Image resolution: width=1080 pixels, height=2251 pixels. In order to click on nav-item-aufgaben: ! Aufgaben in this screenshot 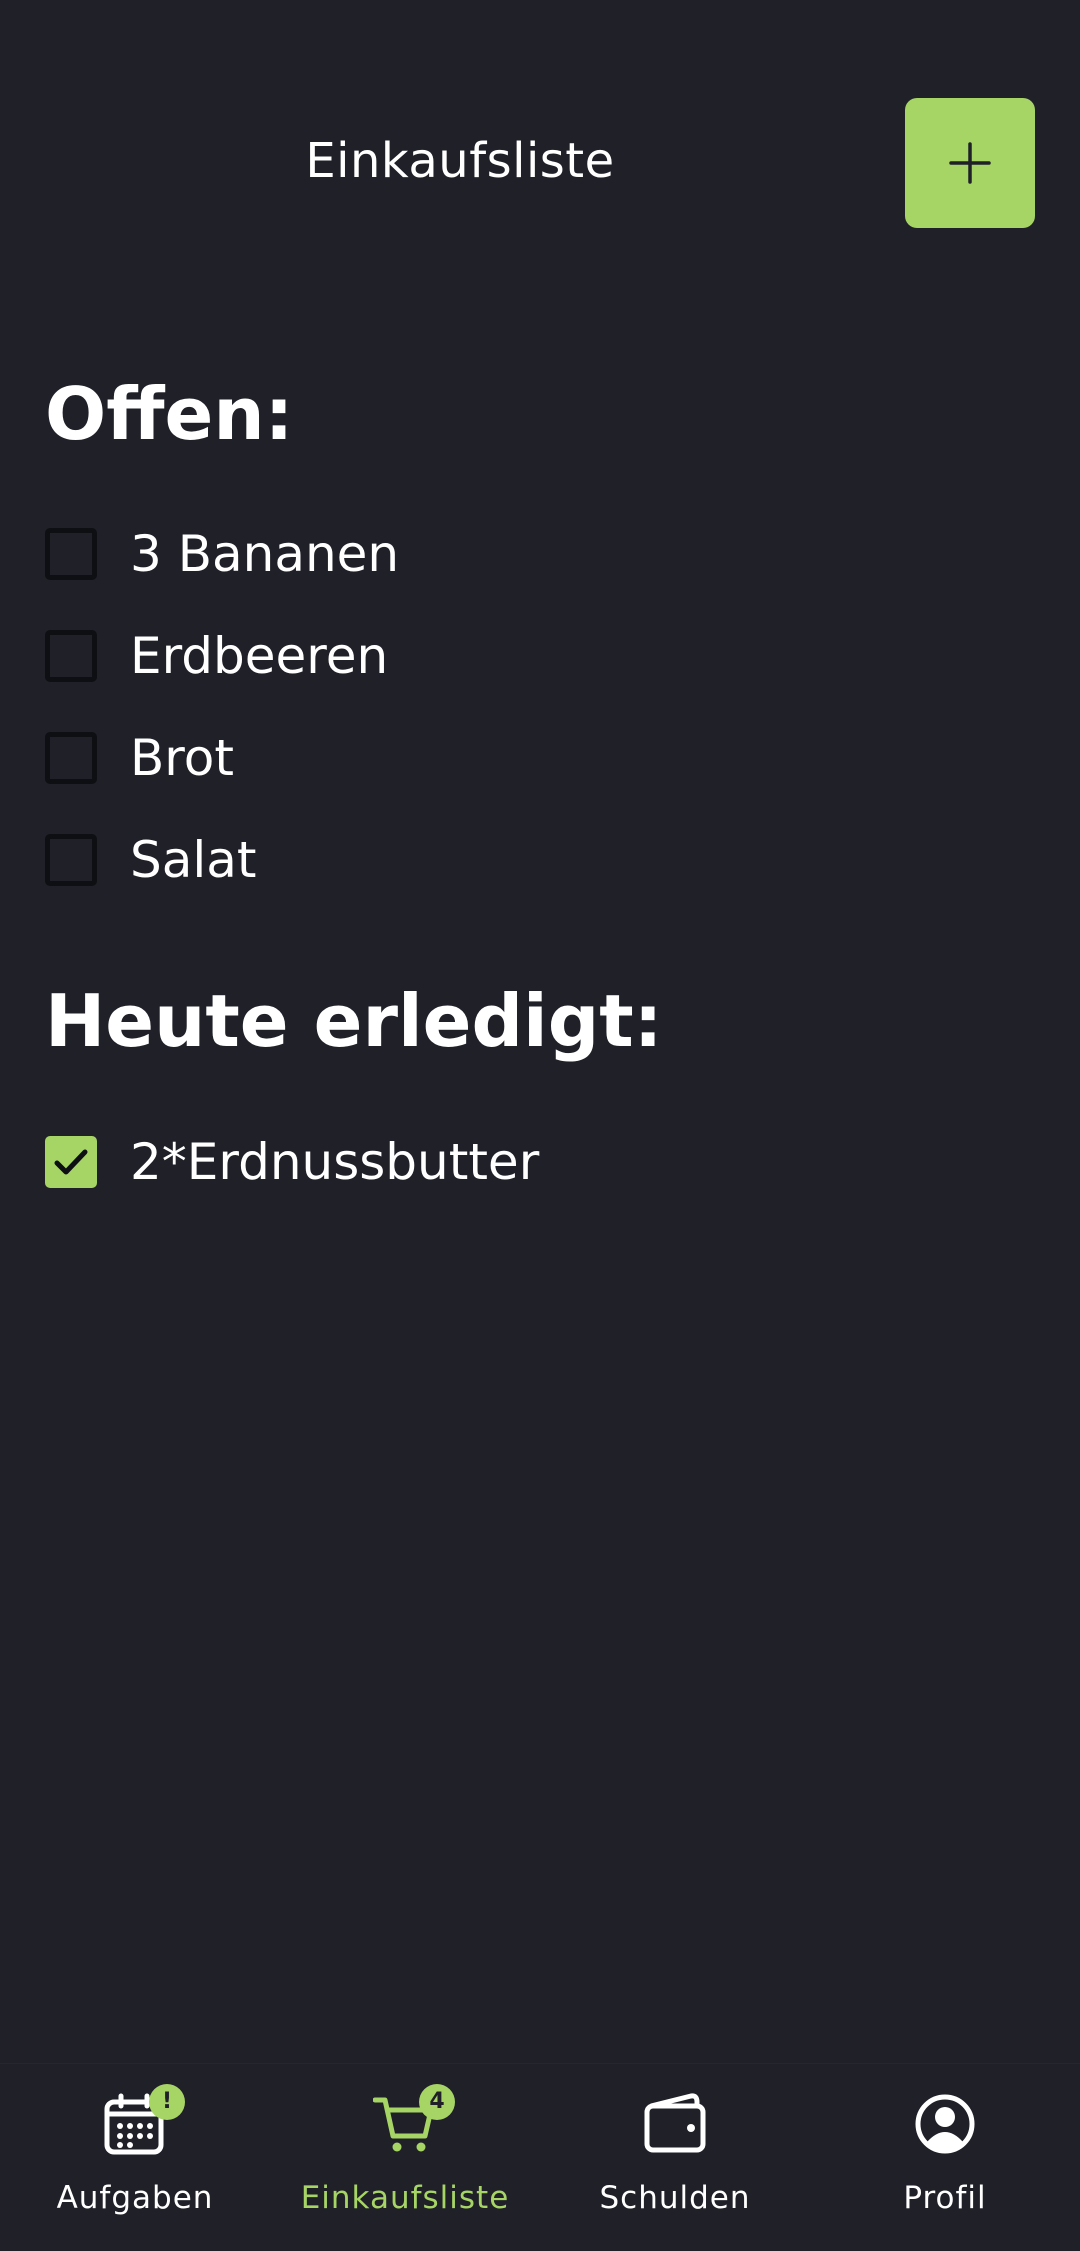, I will do `click(135, 2157)`.